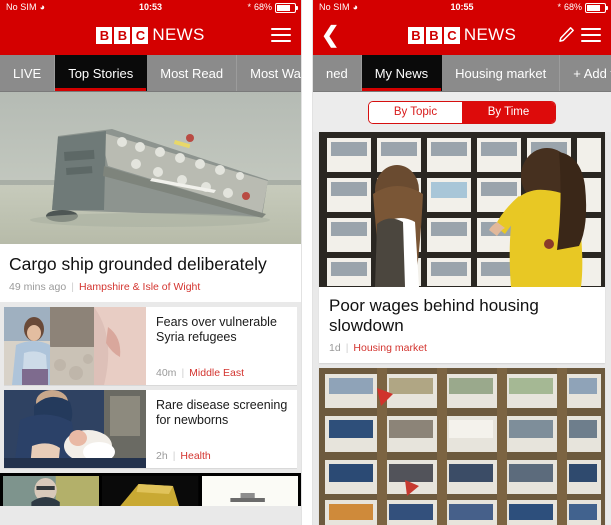 This screenshot has width=611, height=525. I want to click on lead-story-meta: 49 mins ago | Hampshire & Isle of Wight, so click(150, 291).